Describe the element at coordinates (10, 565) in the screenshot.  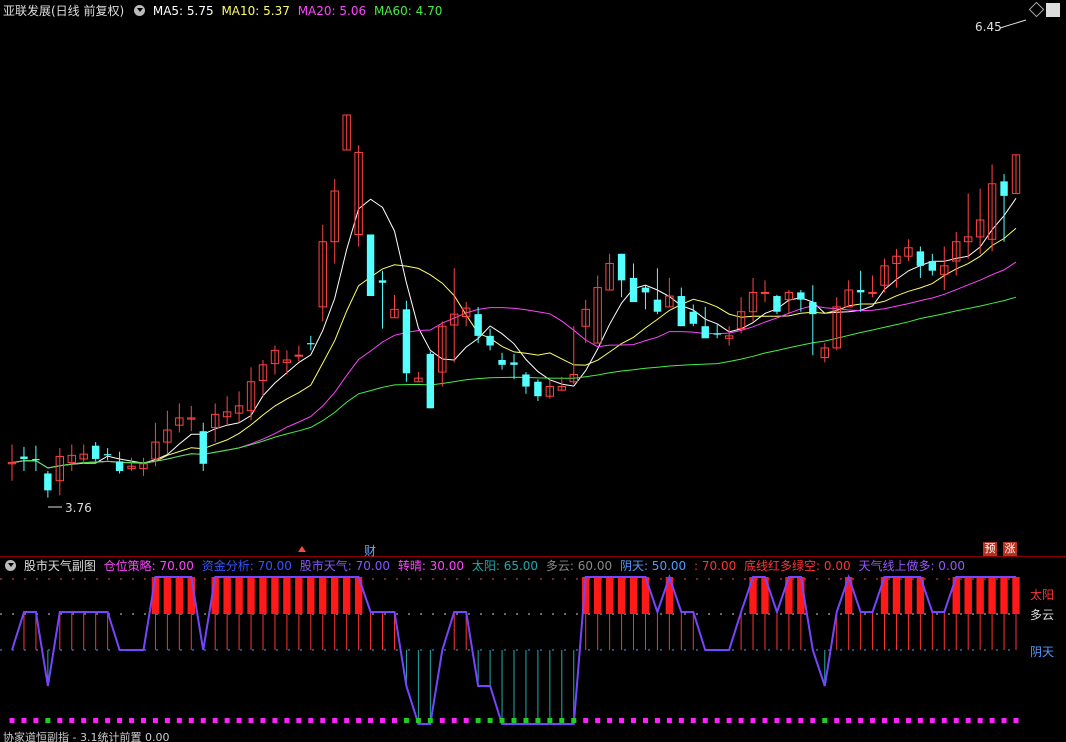
I see `dropdown-icon` at that location.